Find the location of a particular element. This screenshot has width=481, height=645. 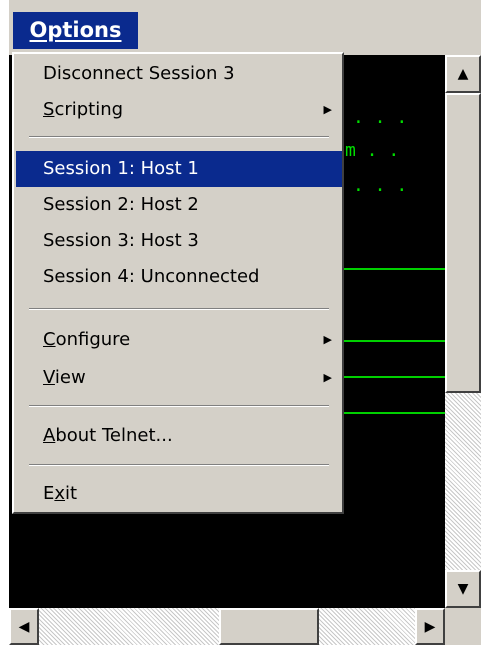

mnemonic: V is located at coordinates (49, 377).